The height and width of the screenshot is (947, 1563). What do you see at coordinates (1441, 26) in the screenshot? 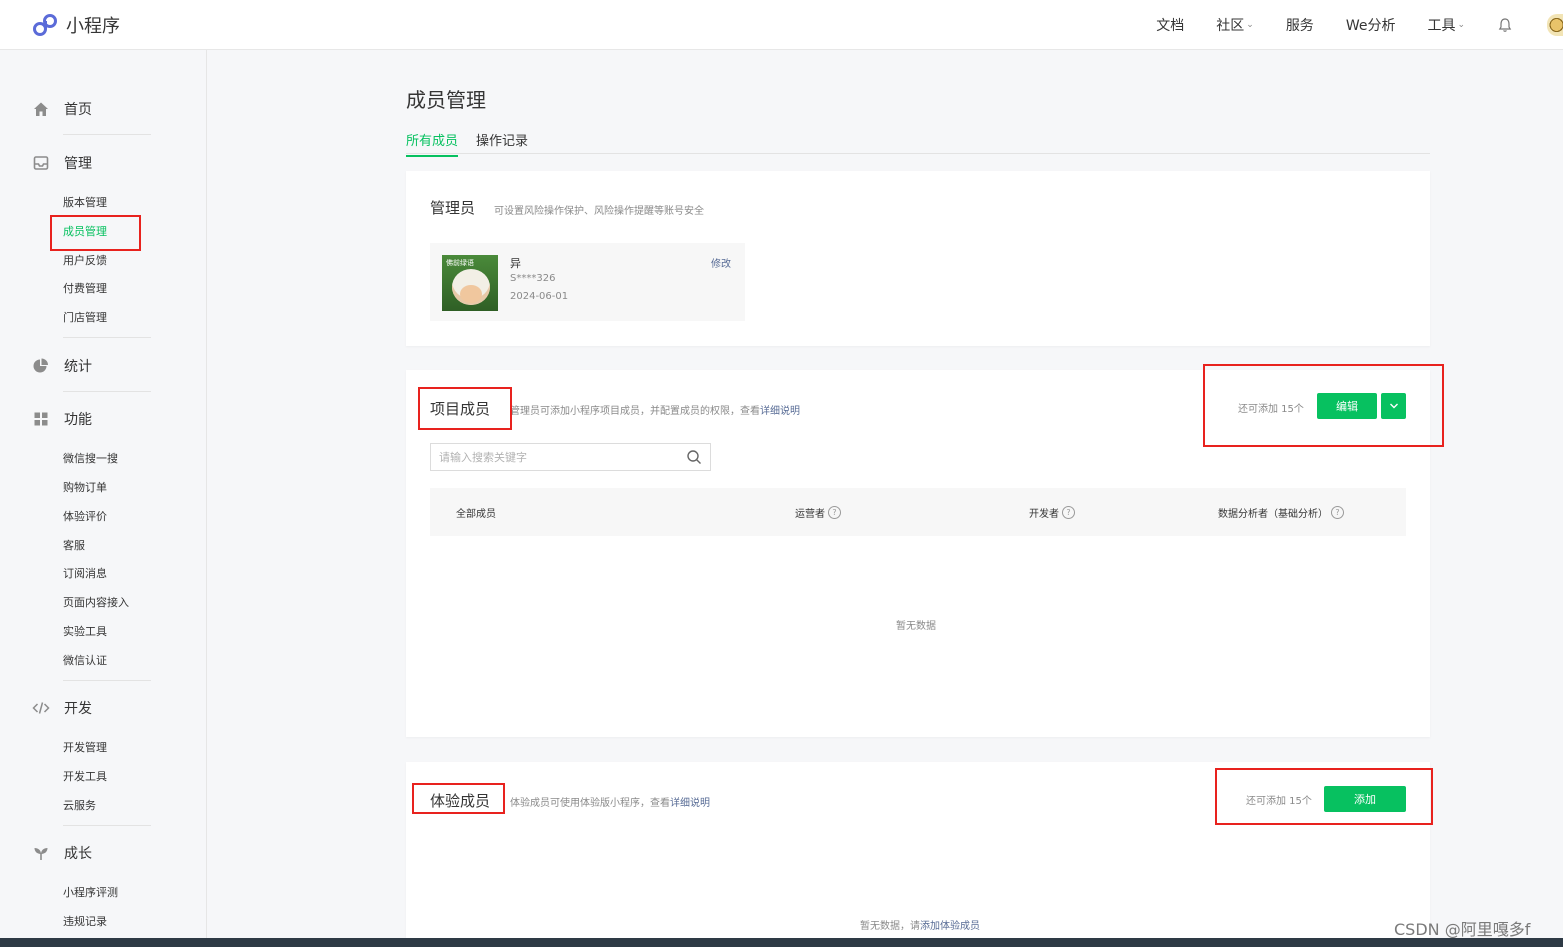
I see `nav-tools-label: 工具` at bounding box center [1441, 26].